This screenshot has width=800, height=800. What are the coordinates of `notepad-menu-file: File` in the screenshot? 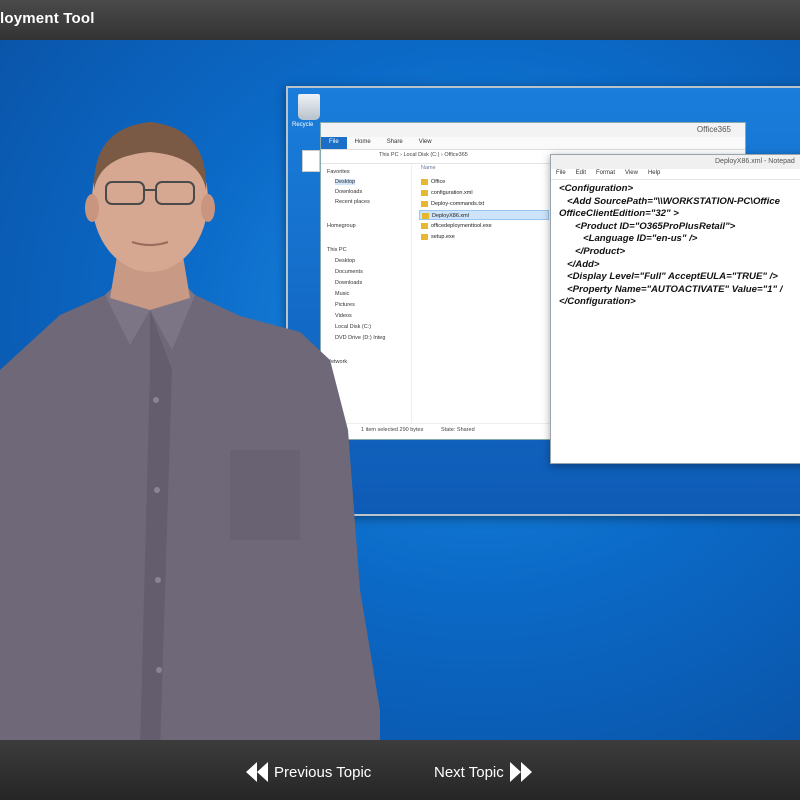 It's located at (561, 173).